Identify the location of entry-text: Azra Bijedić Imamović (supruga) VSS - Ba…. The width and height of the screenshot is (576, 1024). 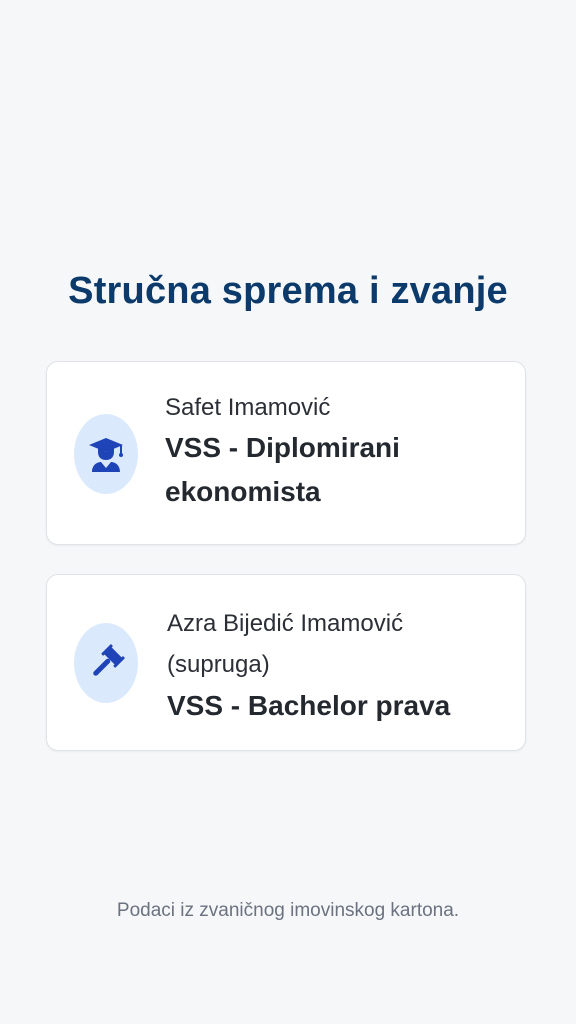
(336, 665).